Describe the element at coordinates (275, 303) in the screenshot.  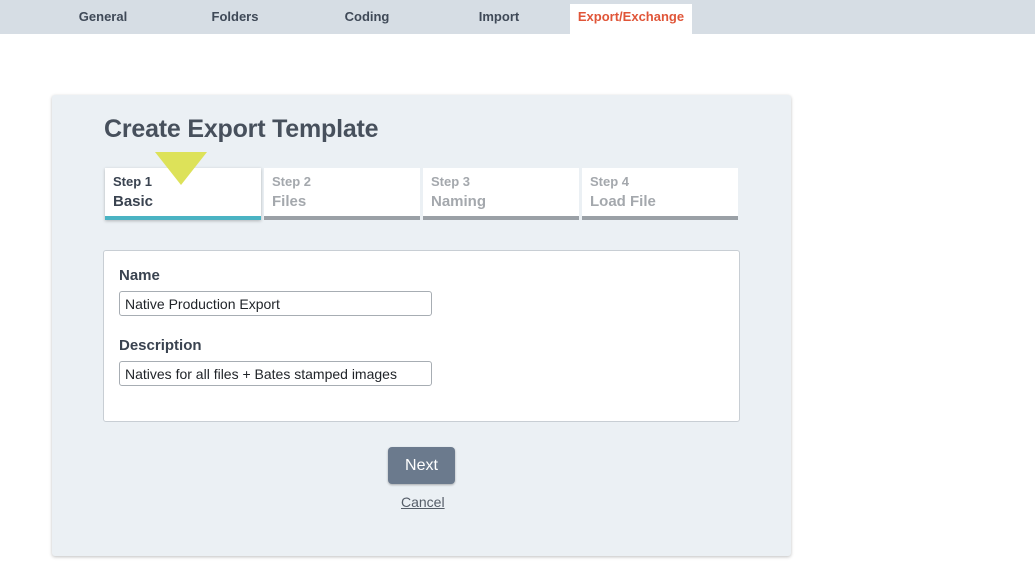
I see `name-input` at that location.